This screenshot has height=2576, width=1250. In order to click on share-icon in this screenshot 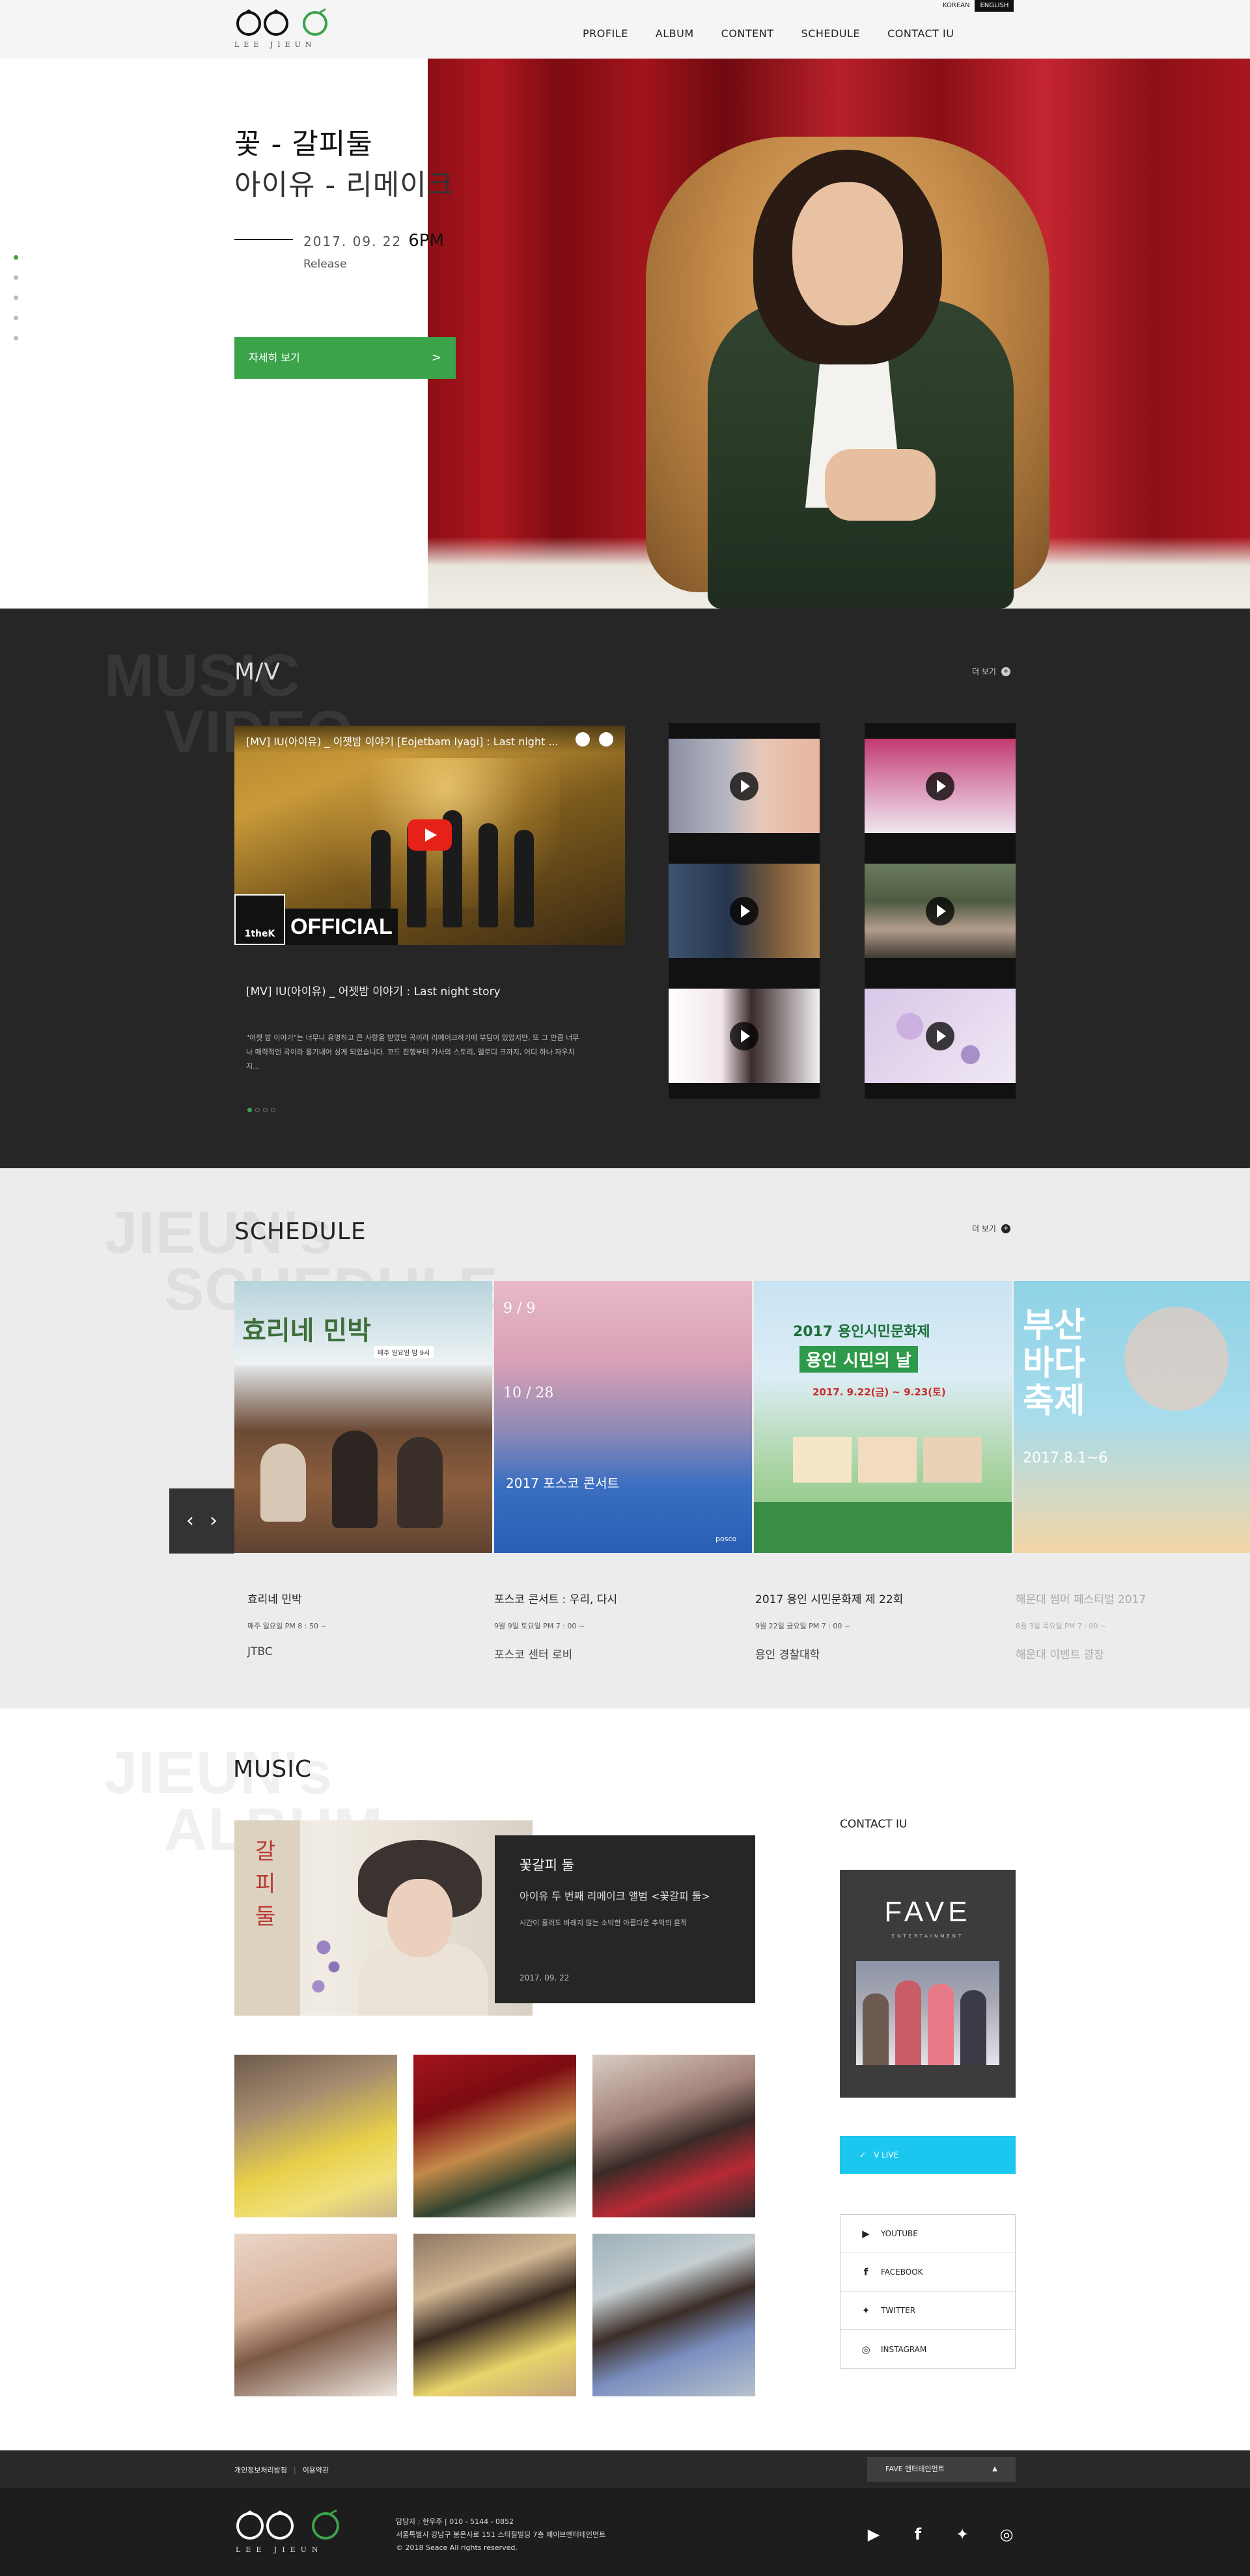, I will do `click(606, 740)`.